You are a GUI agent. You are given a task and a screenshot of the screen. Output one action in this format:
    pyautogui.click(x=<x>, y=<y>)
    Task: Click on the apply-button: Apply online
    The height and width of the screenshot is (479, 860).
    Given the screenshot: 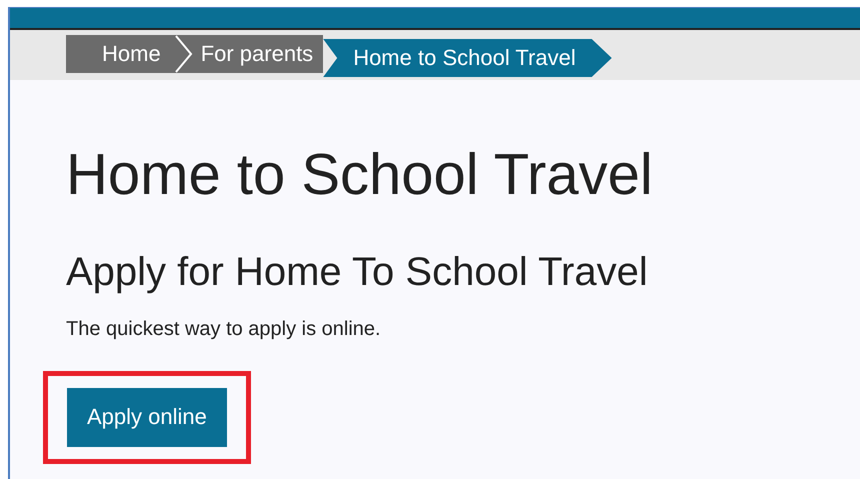 What is the action you would take?
    pyautogui.click(x=147, y=417)
    